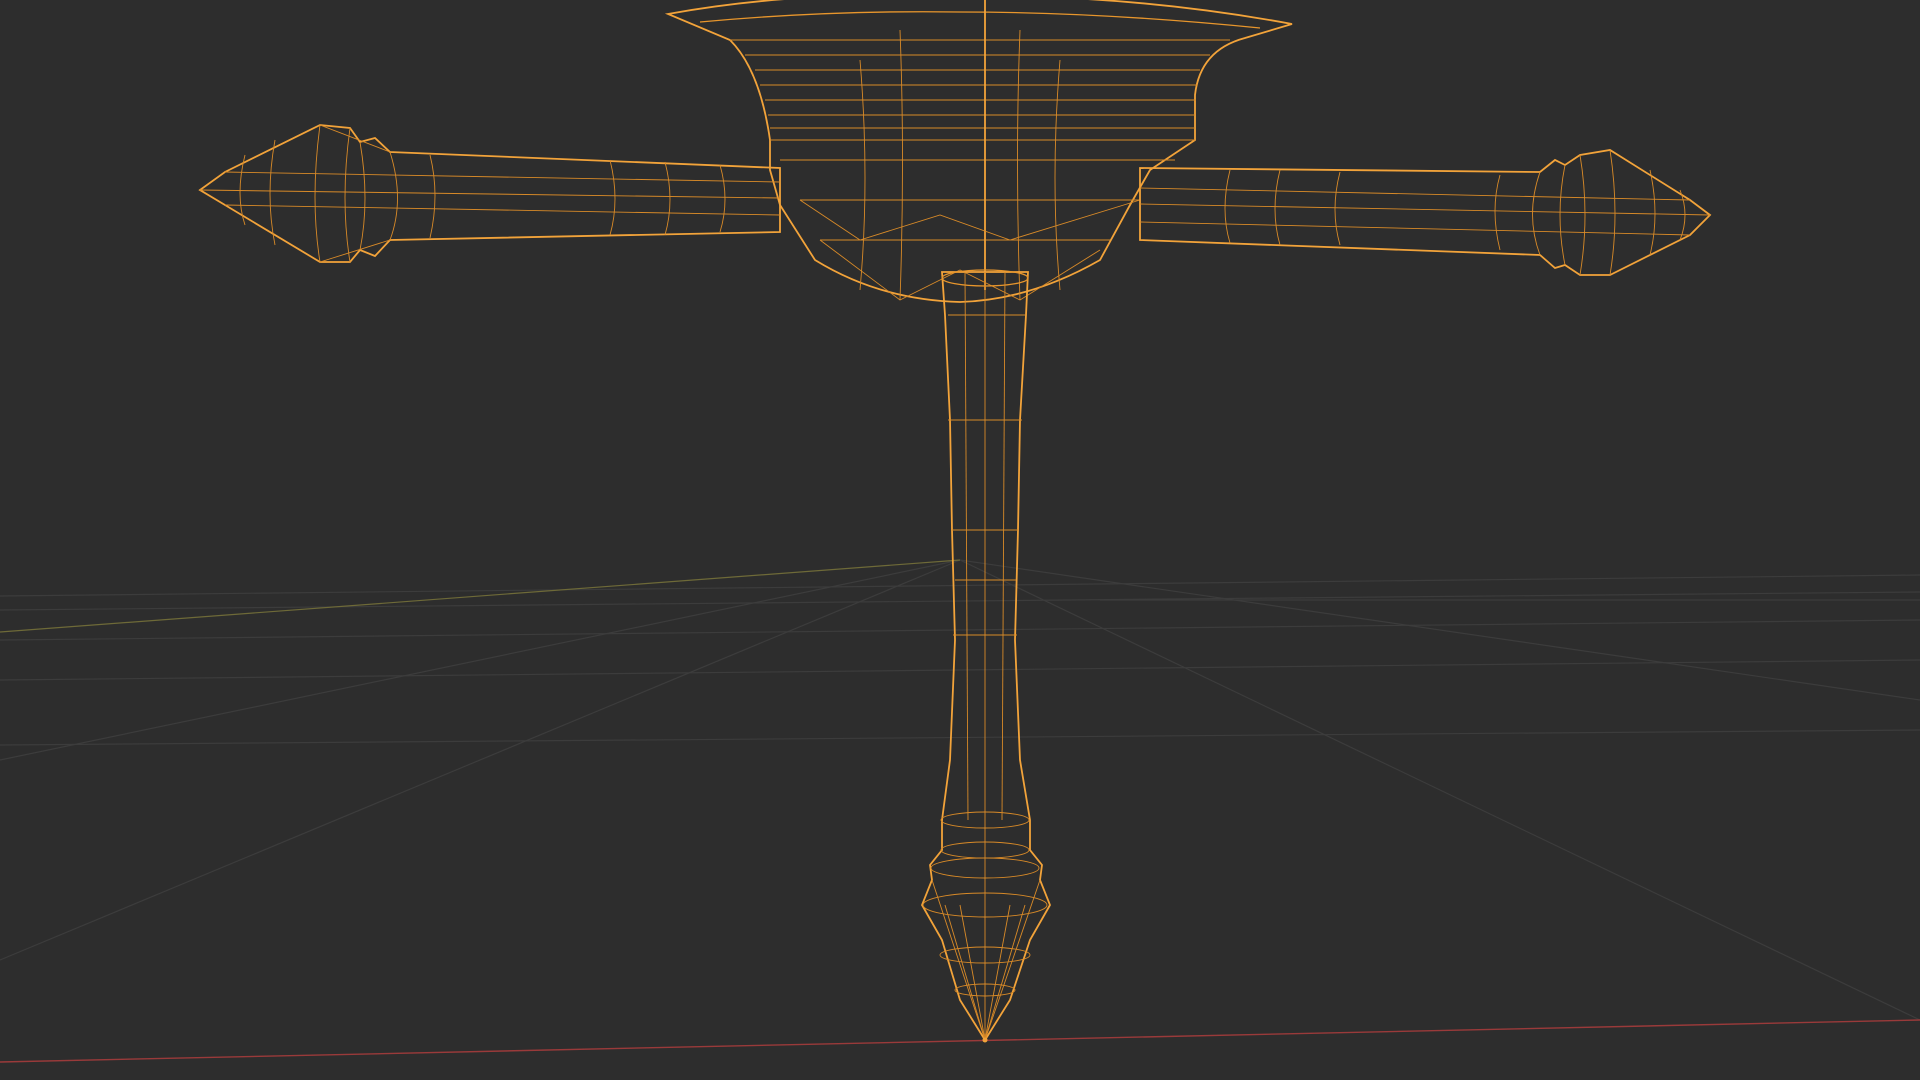  I want to click on y-axis-line, so click(480, 596).